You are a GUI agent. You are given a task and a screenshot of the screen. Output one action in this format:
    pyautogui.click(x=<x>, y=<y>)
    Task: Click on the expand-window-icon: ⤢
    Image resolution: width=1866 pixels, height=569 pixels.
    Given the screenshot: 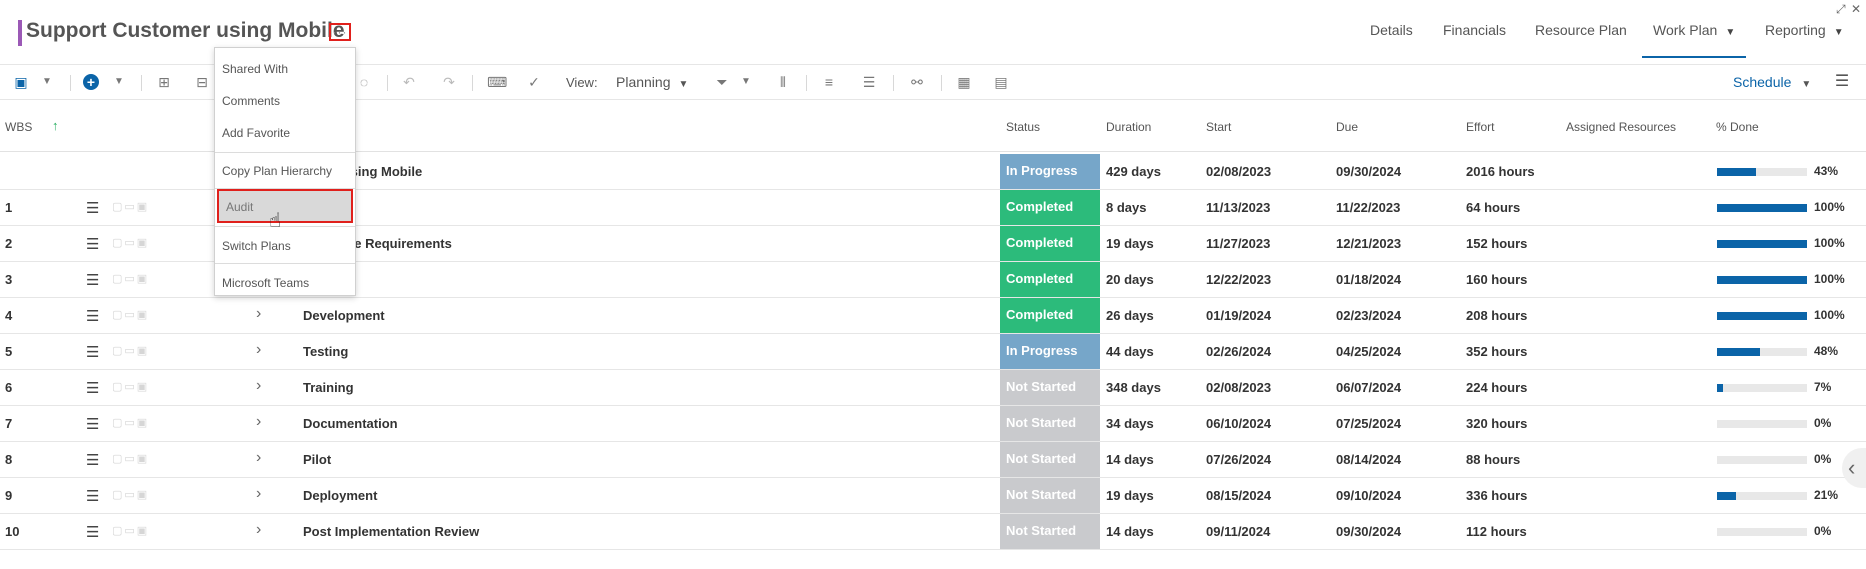 What is the action you would take?
    pyautogui.click(x=1841, y=9)
    